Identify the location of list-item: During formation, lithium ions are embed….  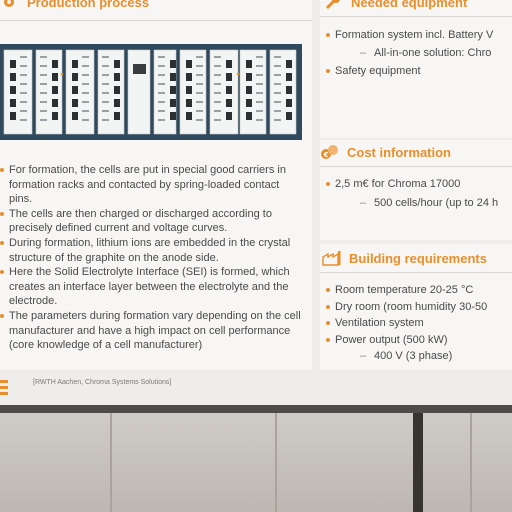
(152, 250).